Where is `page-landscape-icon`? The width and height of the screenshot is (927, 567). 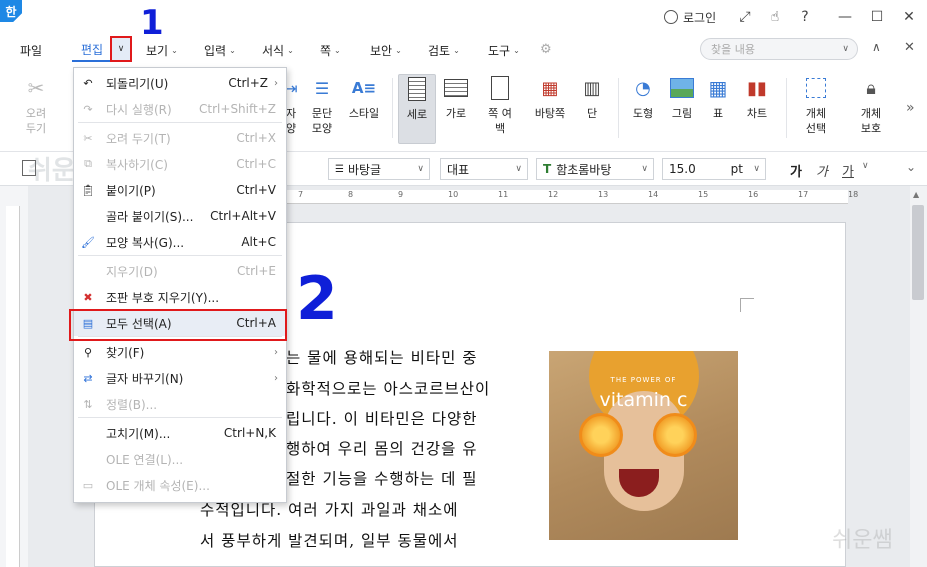 page-landscape-icon is located at coordinates (456, 88).